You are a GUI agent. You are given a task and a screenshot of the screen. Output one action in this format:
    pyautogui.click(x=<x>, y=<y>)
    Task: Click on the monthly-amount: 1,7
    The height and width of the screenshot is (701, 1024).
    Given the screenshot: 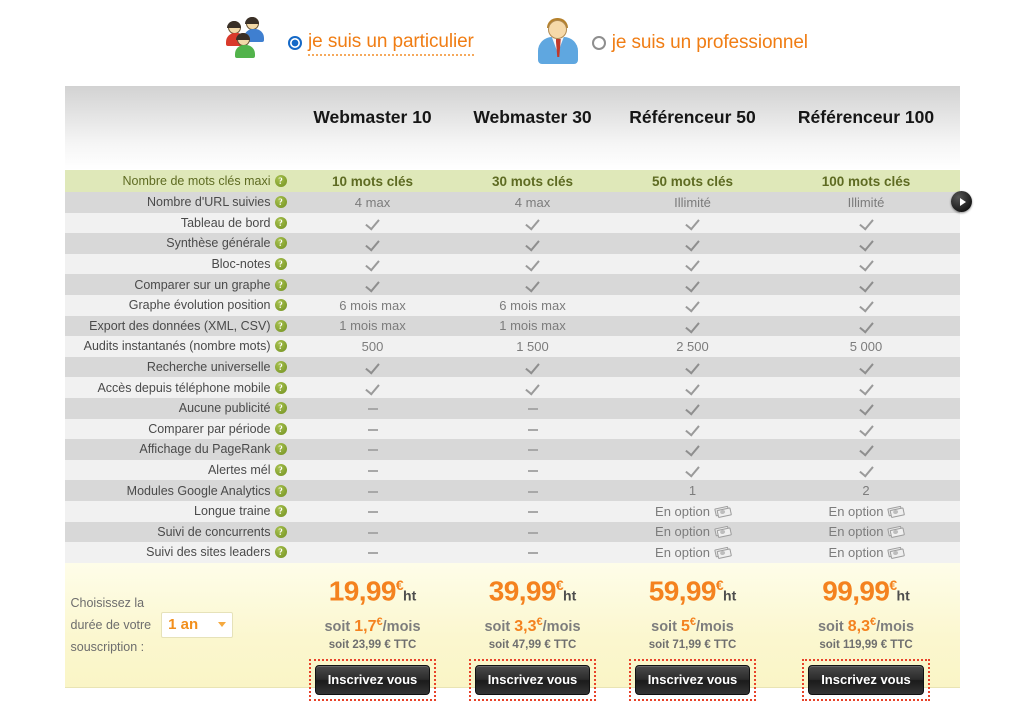 What is the action you would take?
    pyautogui.click(x=365, y=626)
    